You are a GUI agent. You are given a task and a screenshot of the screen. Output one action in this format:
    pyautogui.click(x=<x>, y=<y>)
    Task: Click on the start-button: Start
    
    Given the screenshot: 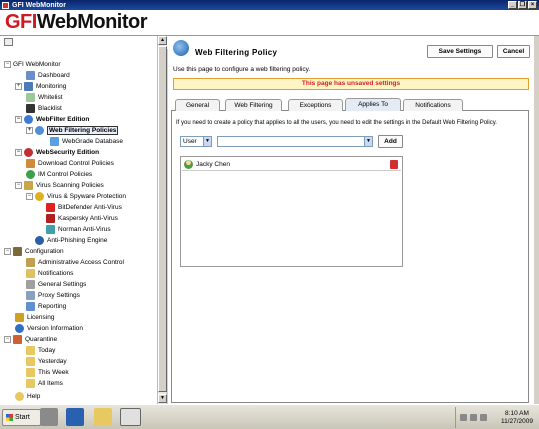 What is the action you would take?
    pyautogui.click(x=21, y=417)
    